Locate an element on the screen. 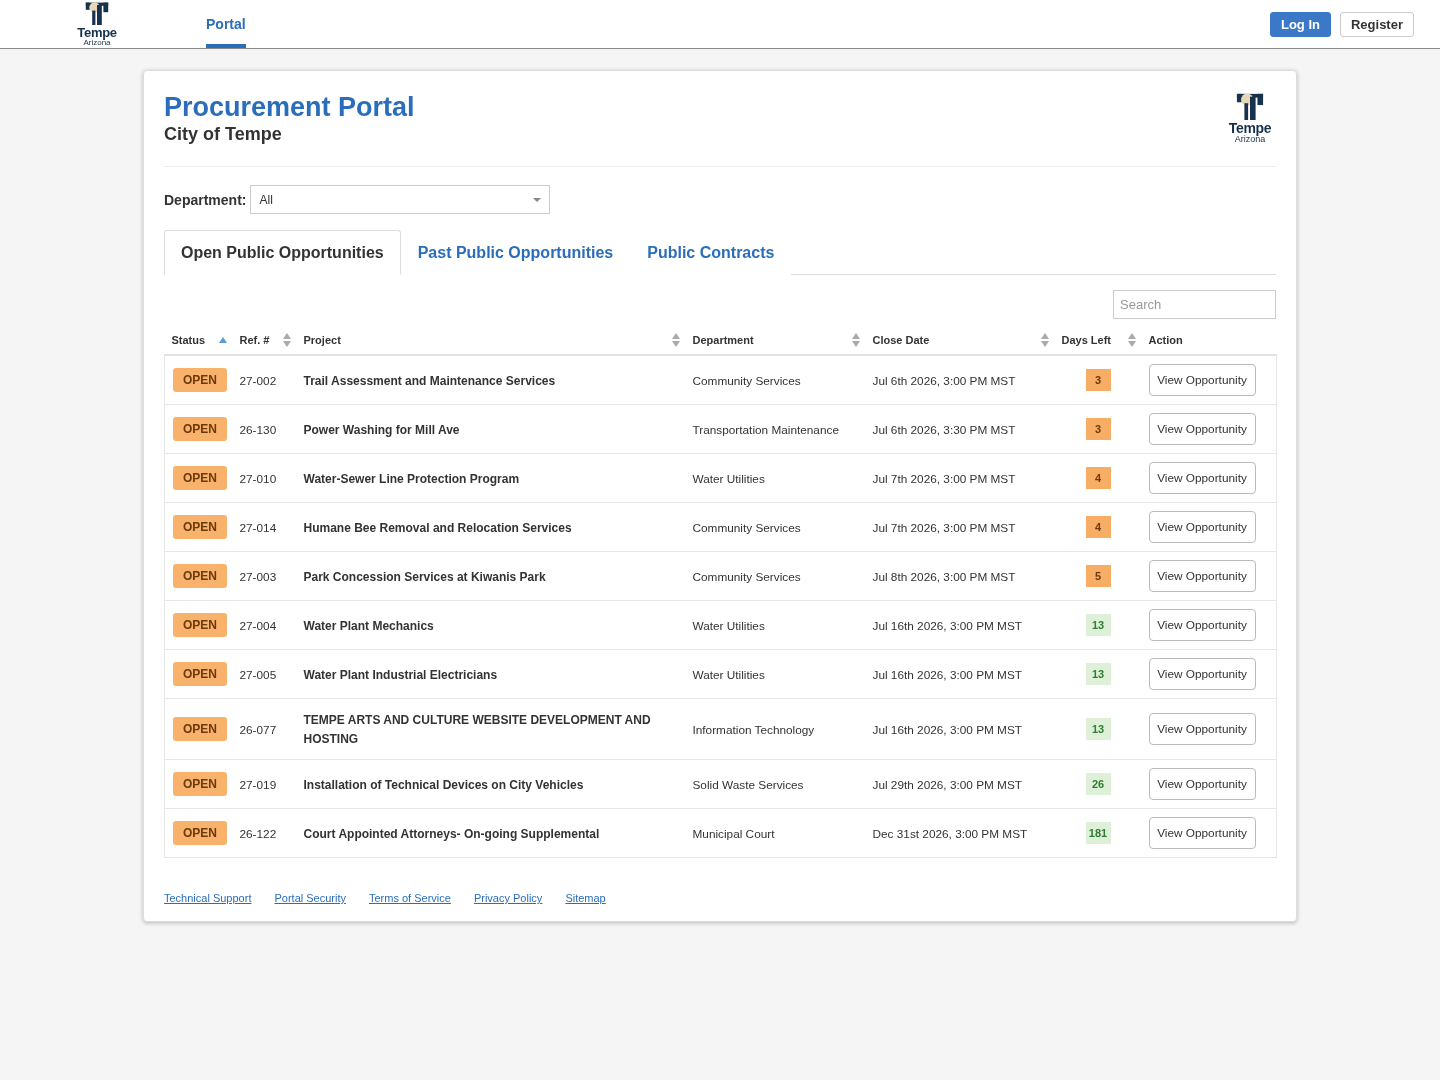  column-header: Close Date is located at coordinates (901, 339).